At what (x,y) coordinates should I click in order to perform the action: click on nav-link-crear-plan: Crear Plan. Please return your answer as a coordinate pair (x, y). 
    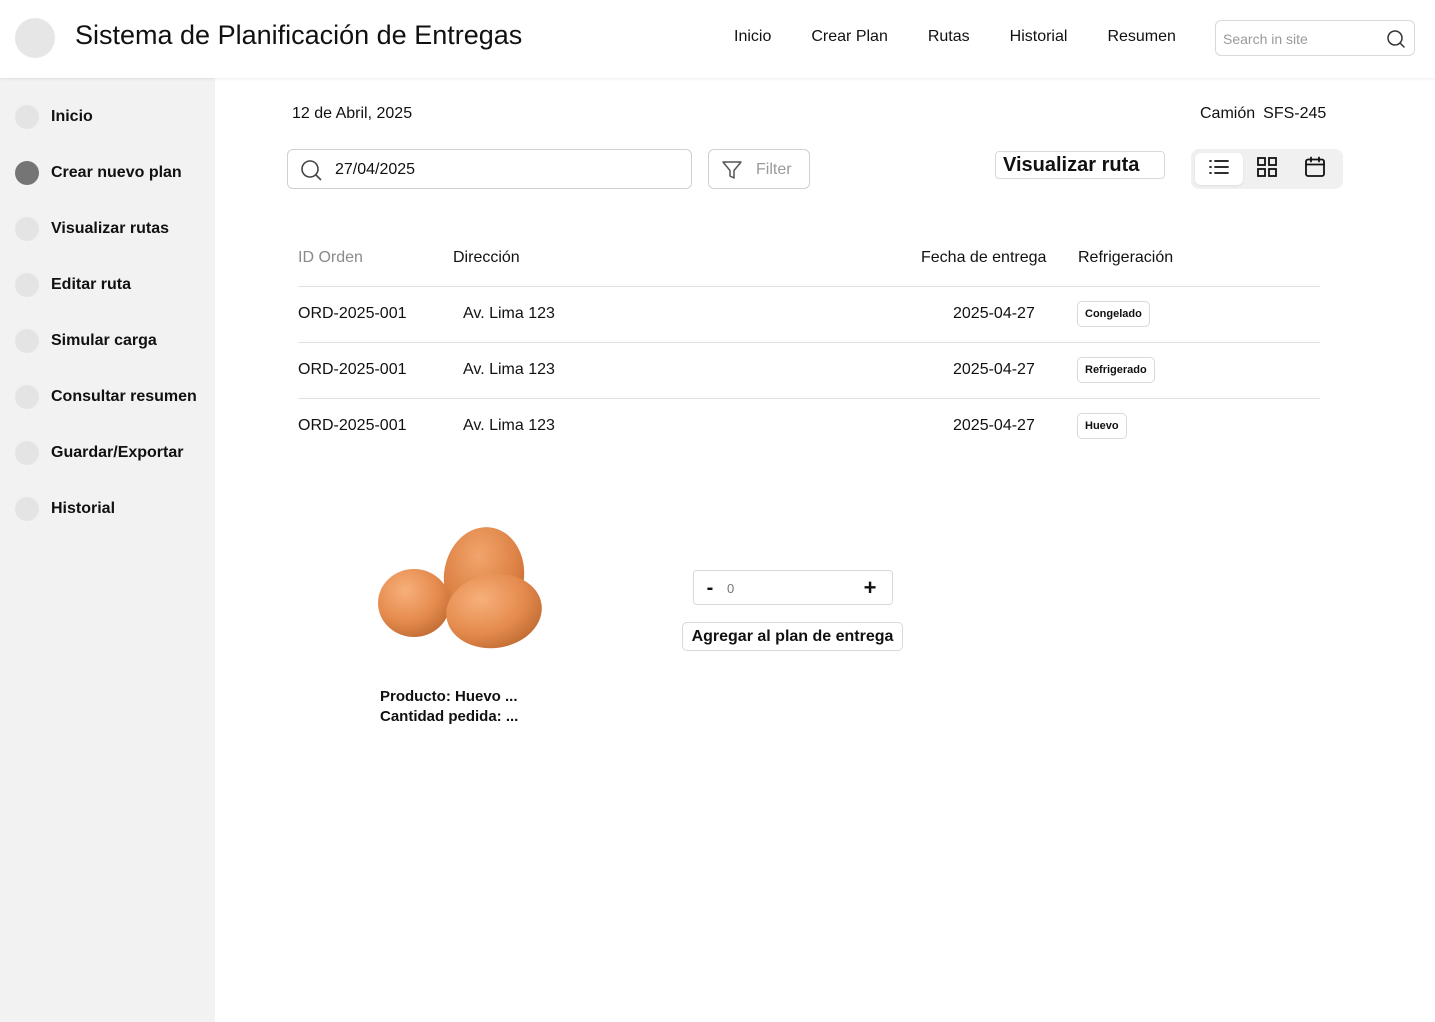
    Looking at the image, I should click on (849, 37).